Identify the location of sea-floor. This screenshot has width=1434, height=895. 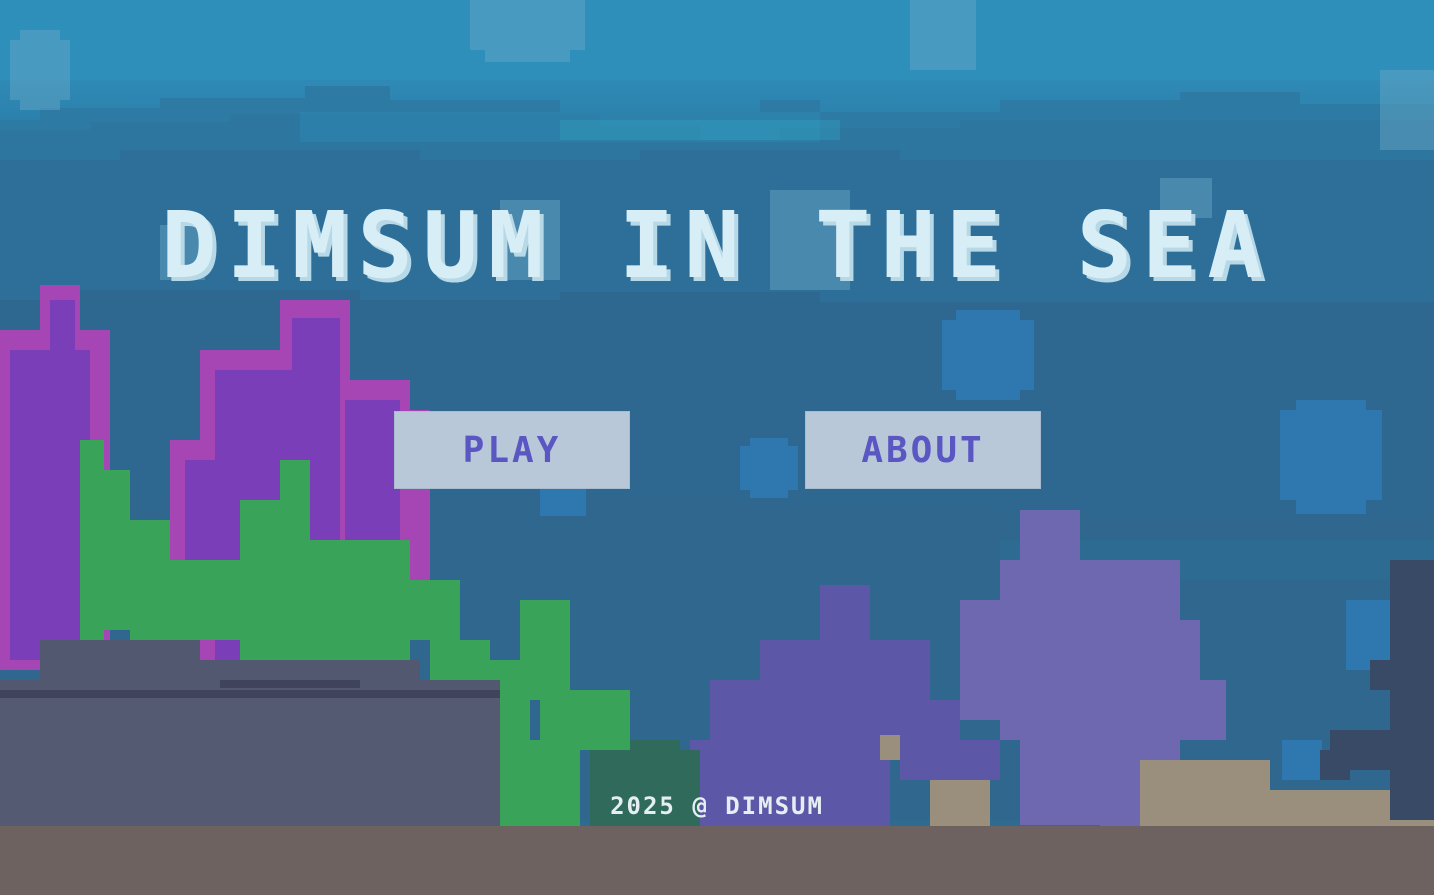
(717, 860).